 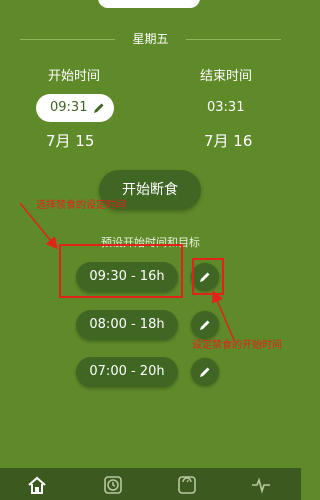 I want to click on preset-option: 08:00 - 18h, so click(x=127, y=325).